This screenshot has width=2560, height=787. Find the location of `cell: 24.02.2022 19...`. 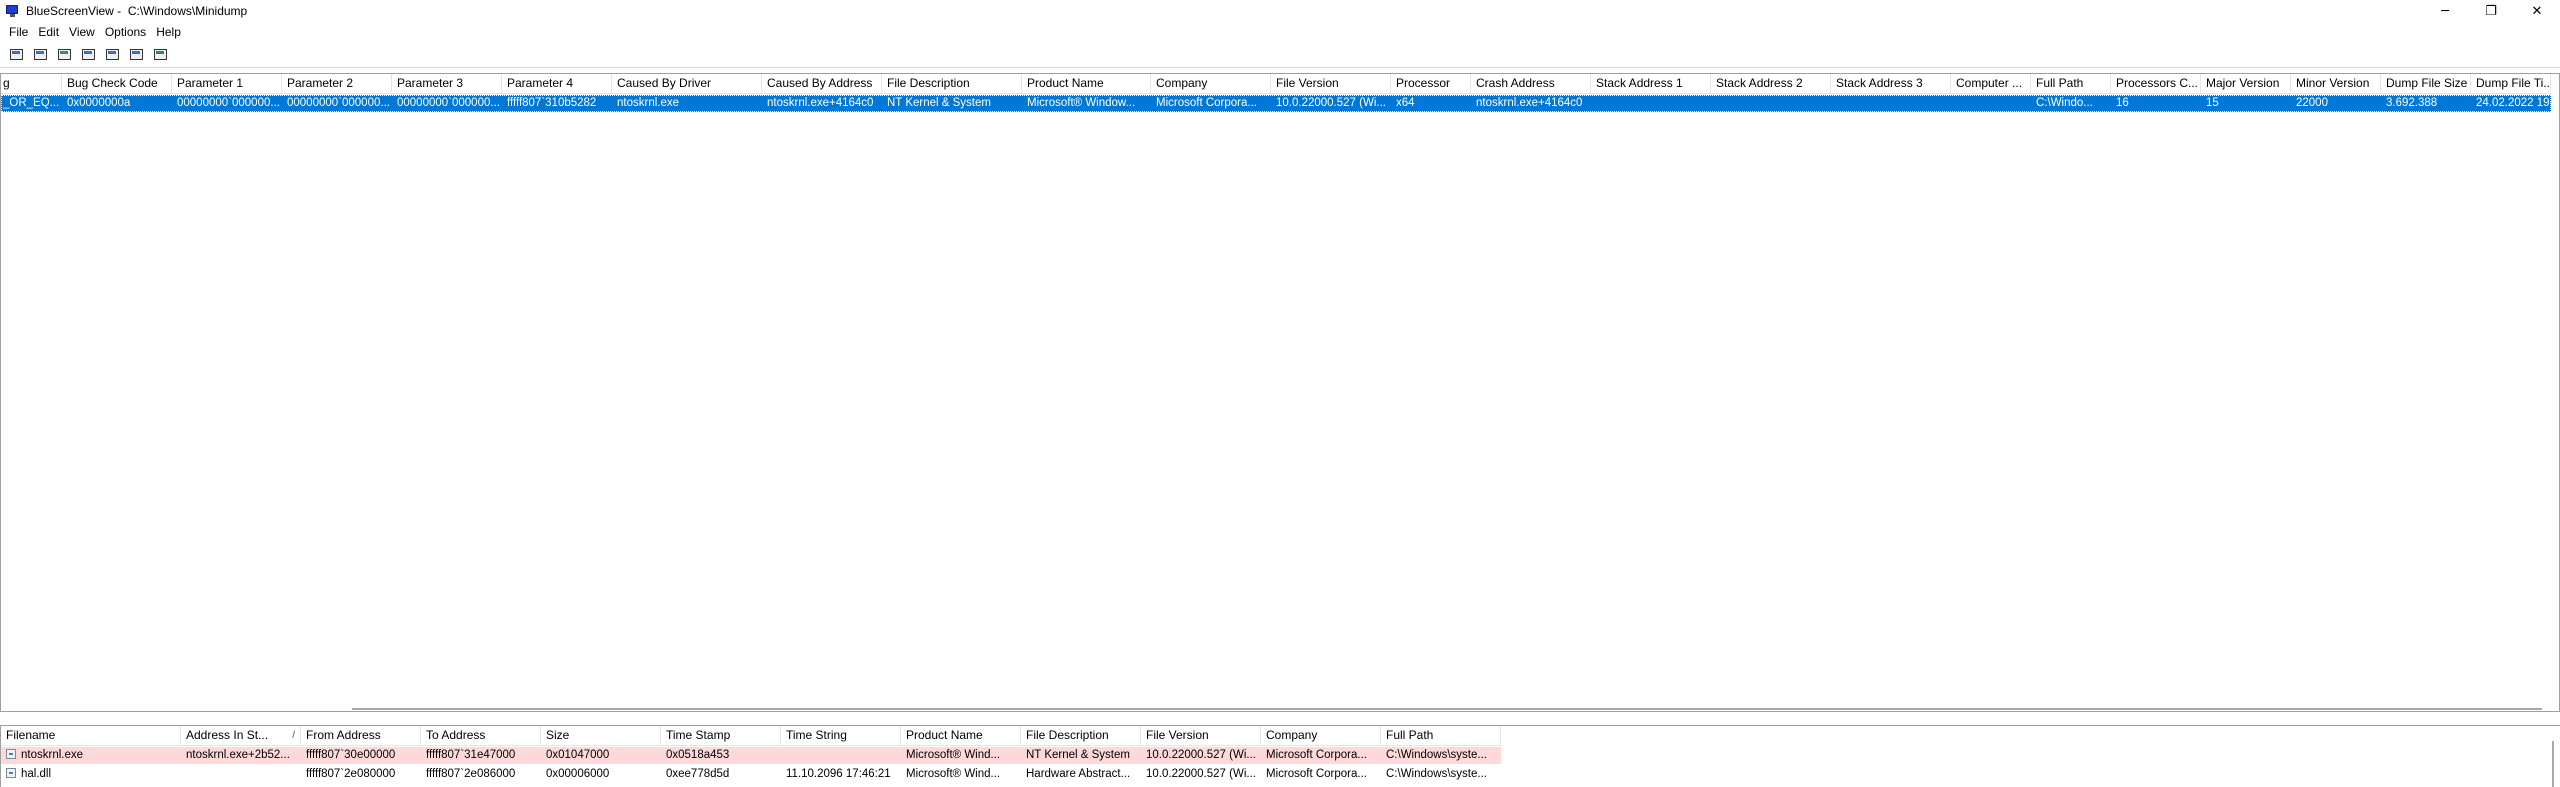

cell: 24.02.2022 19... is located at coordinates (2513, 103).